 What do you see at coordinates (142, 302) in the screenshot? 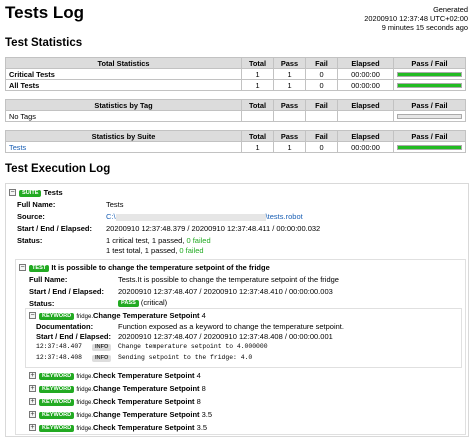
I see `test-status-value: PASS (critical)` at bounding box center [142, 302].